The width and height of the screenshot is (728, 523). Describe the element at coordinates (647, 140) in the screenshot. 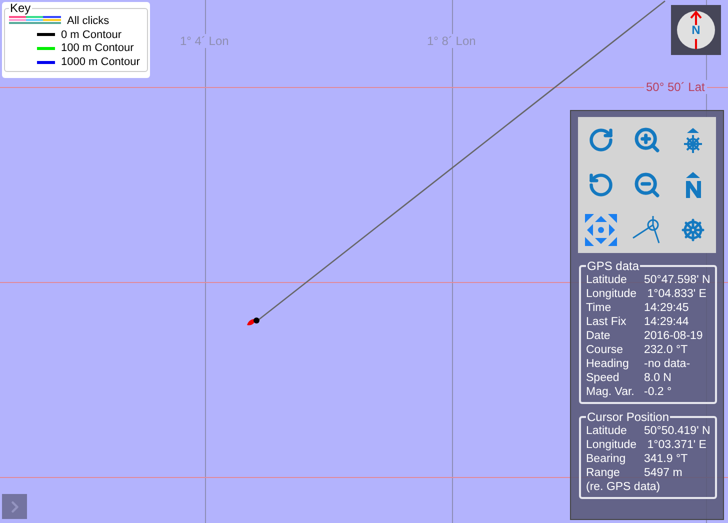

I see `zoom-in-icon` at that location.